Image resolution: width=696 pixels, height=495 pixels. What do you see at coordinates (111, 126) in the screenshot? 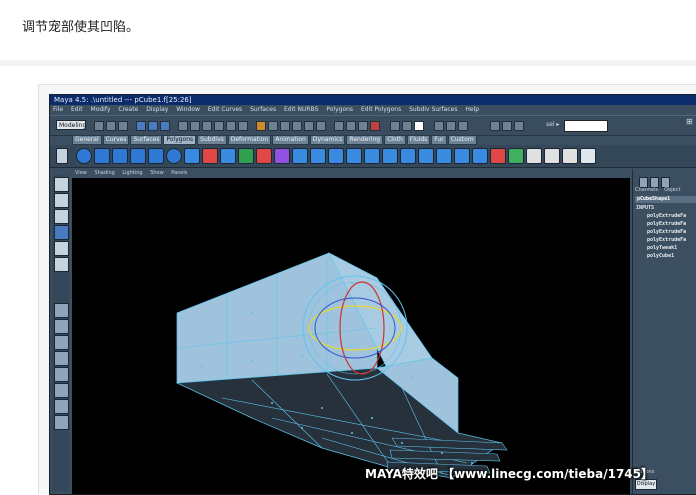
I see `open-scene-icon` at bounding box center [111, 126].